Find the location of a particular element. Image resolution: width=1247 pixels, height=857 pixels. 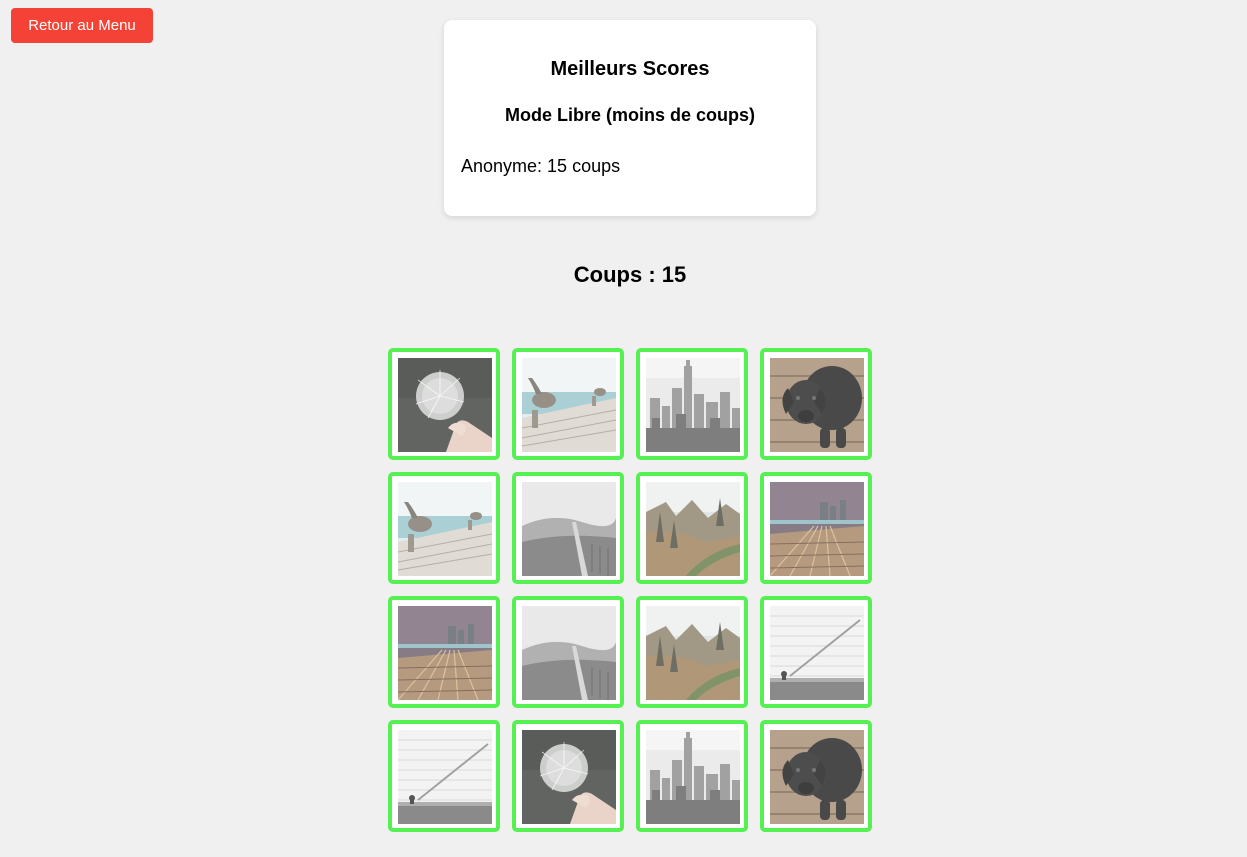

moves-counter: Coups : 15 is located at coordinates (630, 274).